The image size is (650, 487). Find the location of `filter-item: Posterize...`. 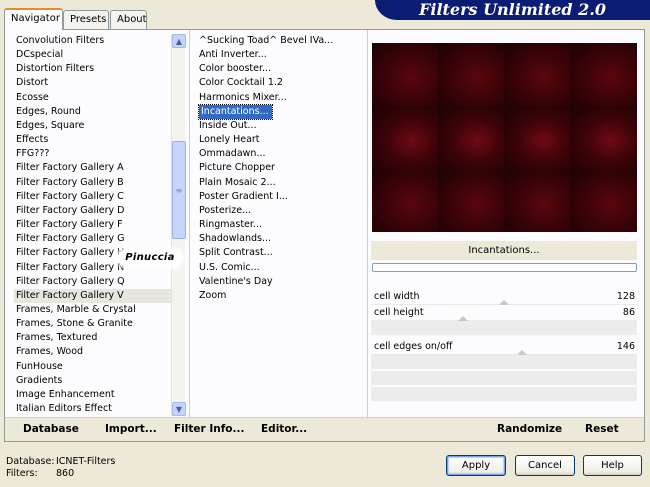

filter-item: Posterize... is located at coordinates (282, 211).